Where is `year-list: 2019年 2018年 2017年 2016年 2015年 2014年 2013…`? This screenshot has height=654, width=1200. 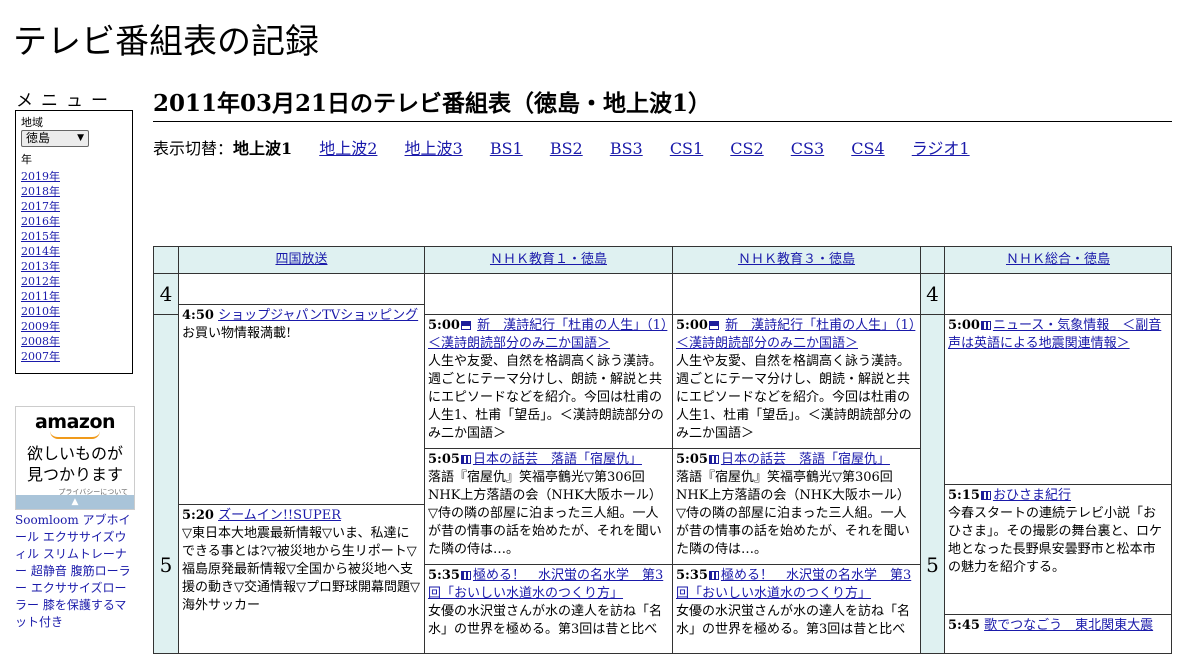
year-list: 2019年 2018年 2017年 2016年 2015年 2014年 2013… is located at coordinates (74, 266).